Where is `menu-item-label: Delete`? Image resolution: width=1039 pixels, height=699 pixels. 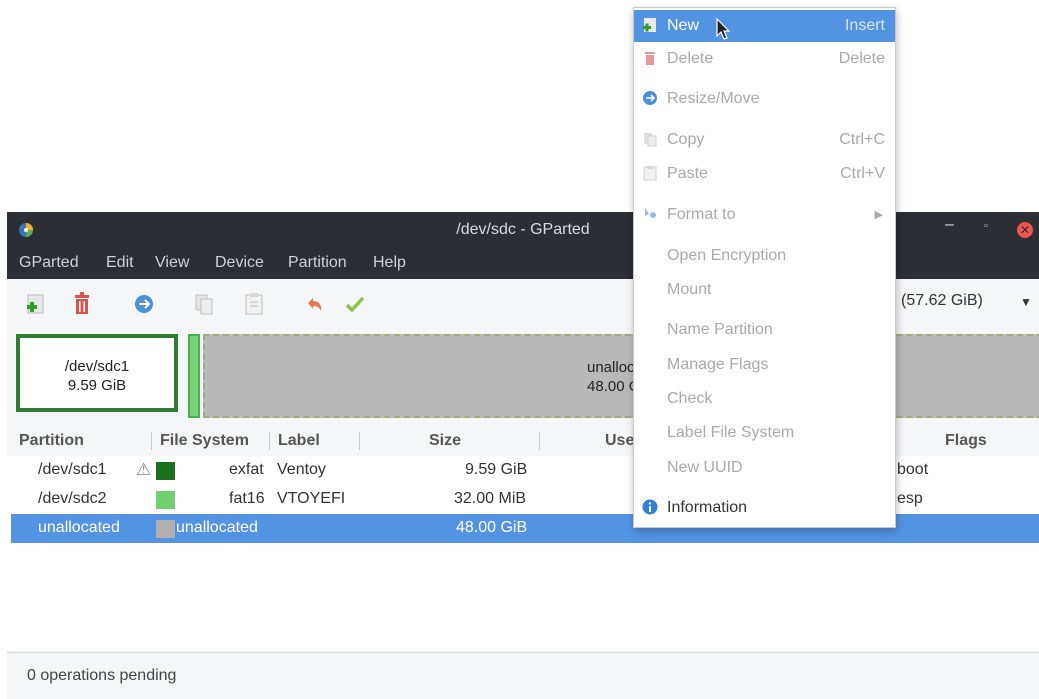 menu-item-label: Delete is located at coordinates (690, 58).